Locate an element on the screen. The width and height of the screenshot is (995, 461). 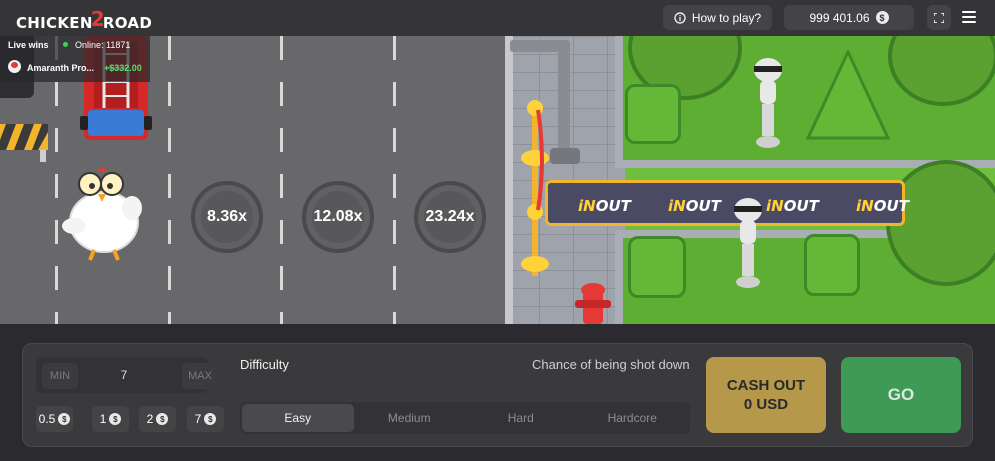
multiplier-manhole: 12.08x is located at coordinates (338, 217).